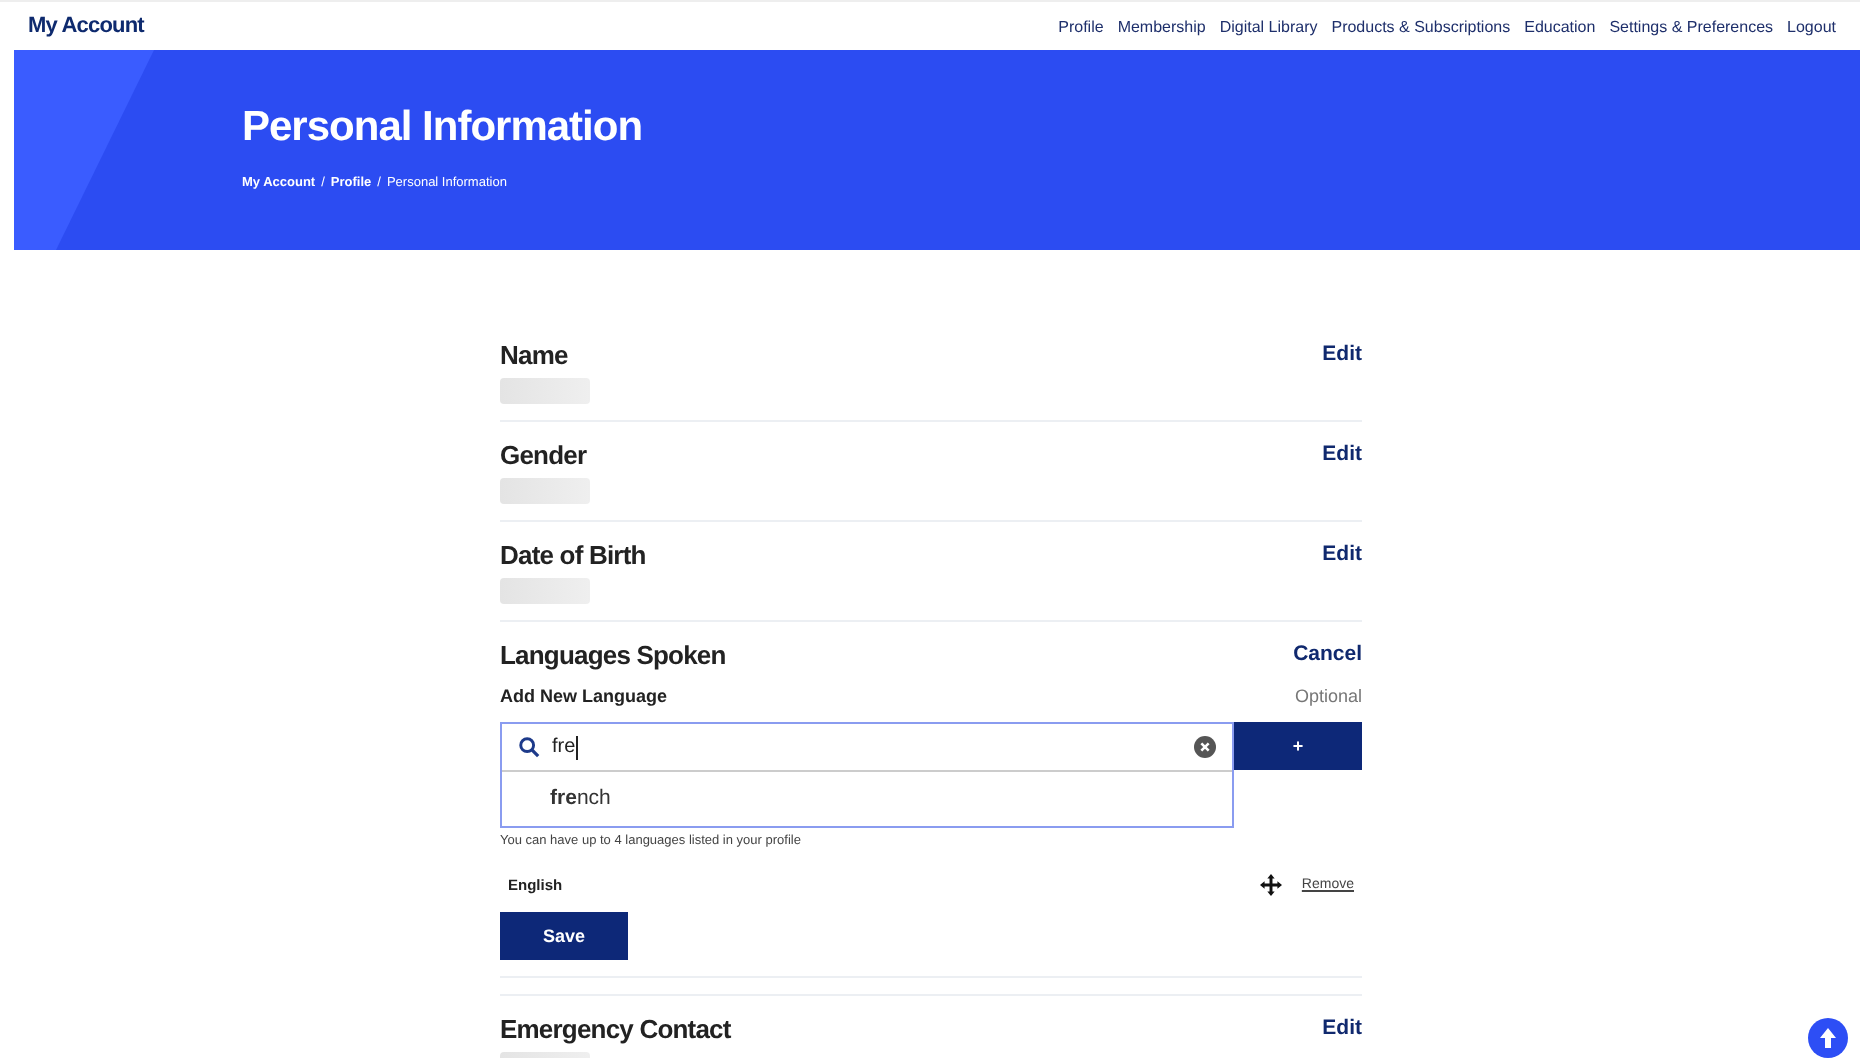  Describe the element at coordinates (615, 1028) in the screenshot. I see `section-title: Emergency Contact` at that location.